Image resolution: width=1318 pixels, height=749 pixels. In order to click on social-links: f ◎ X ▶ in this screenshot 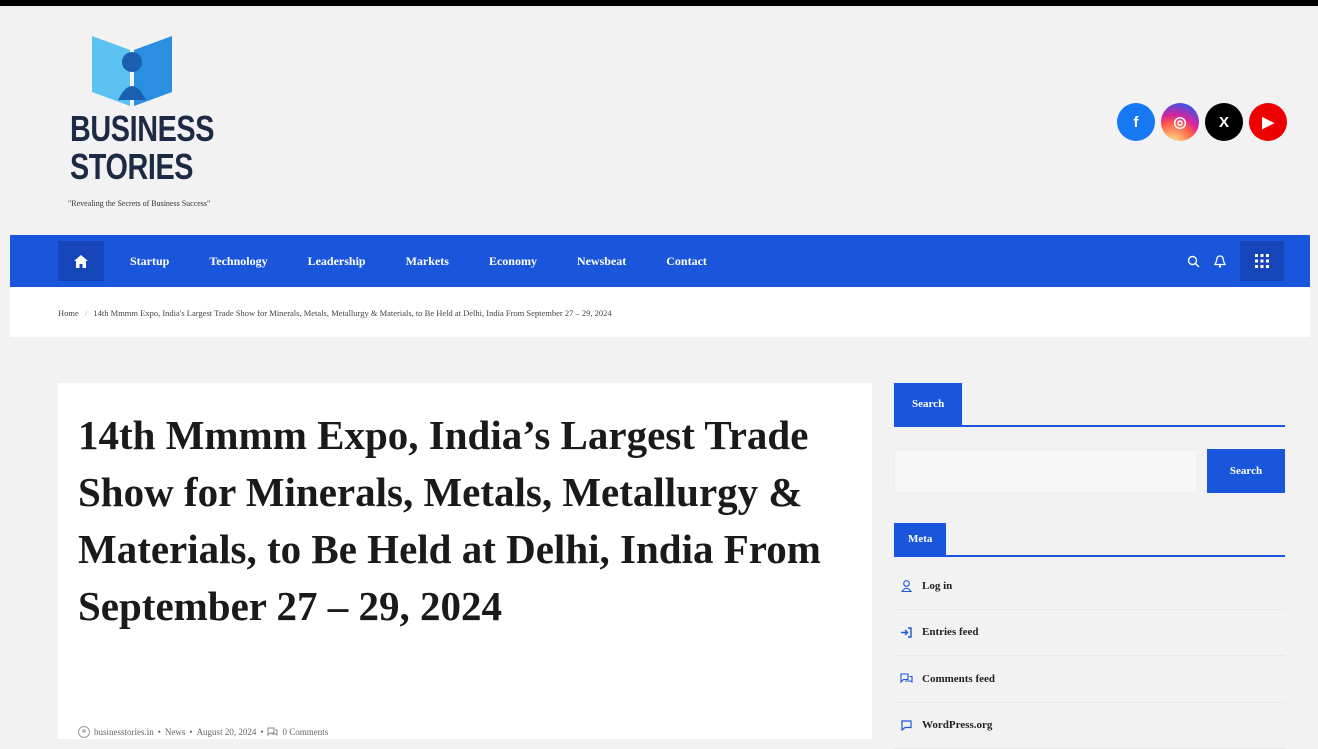, I will do `click(1202, 122)`.